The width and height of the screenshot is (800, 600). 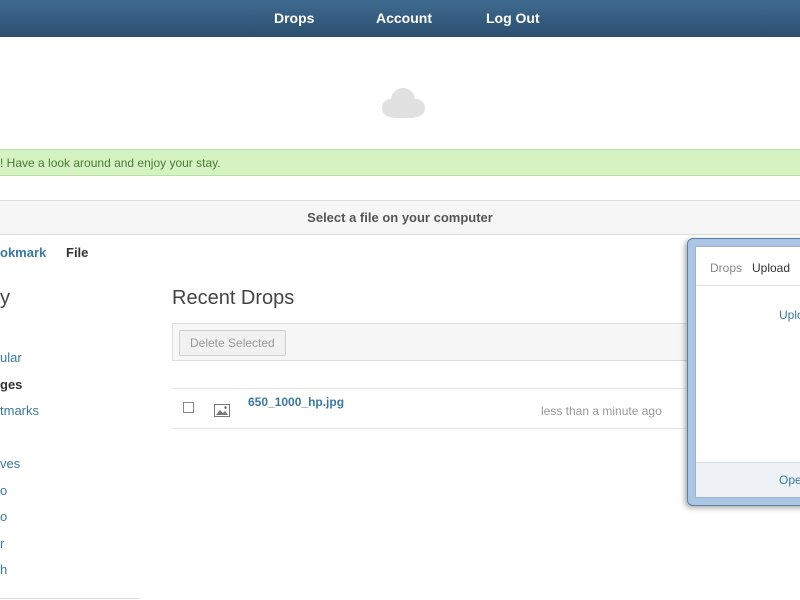 I want to click on nav-log-out: Log Out, so click(x=513, y=18).